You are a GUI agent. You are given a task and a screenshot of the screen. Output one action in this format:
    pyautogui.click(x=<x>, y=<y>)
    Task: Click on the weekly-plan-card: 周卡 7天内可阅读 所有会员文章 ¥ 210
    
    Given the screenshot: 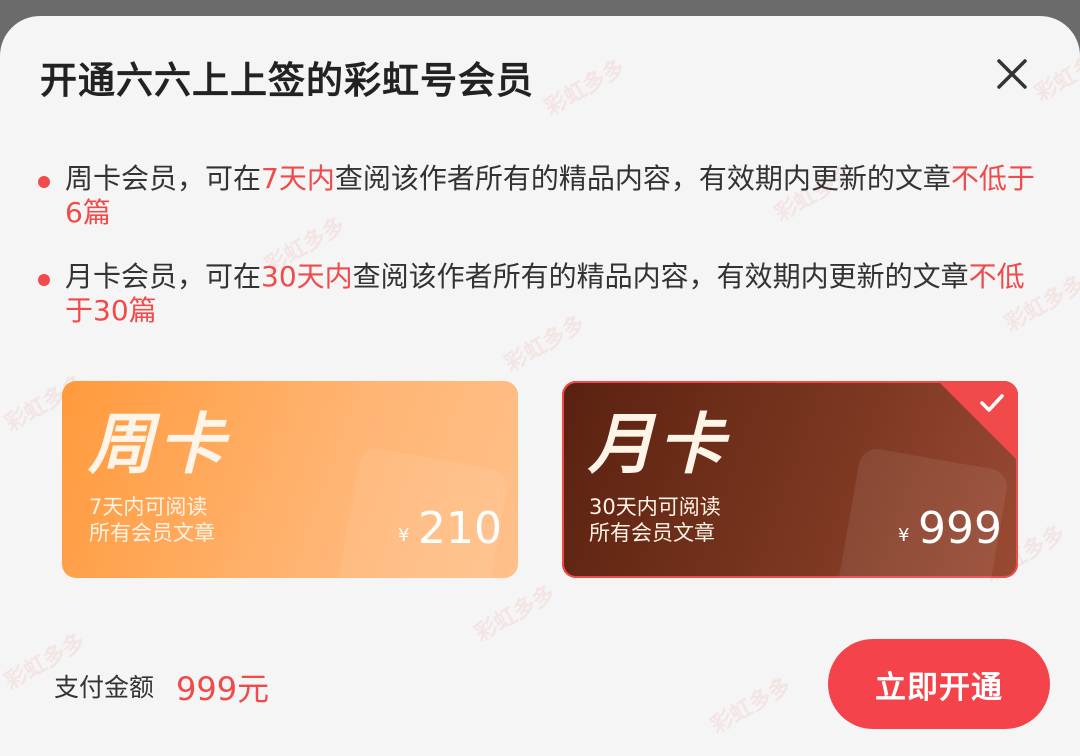 What is the action you would take?
    pyautogui.click(x=290, y=479)
    